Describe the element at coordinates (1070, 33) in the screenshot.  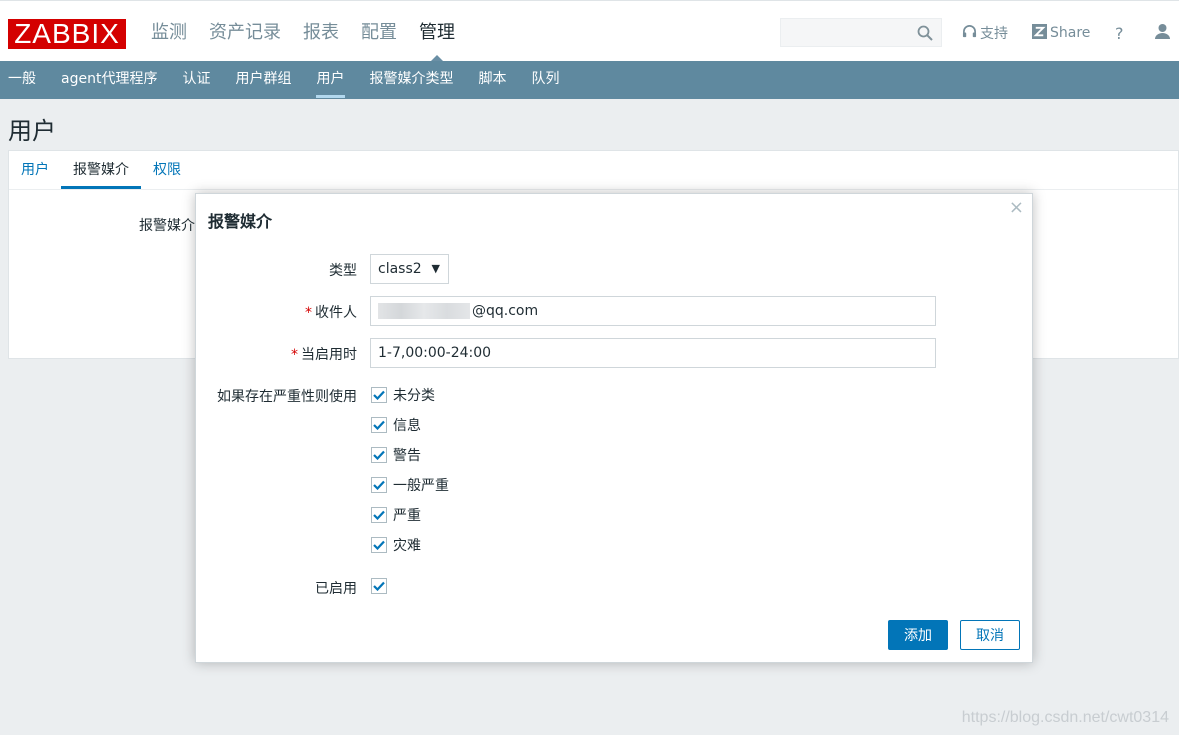
I see `share-label: Share` at that location.